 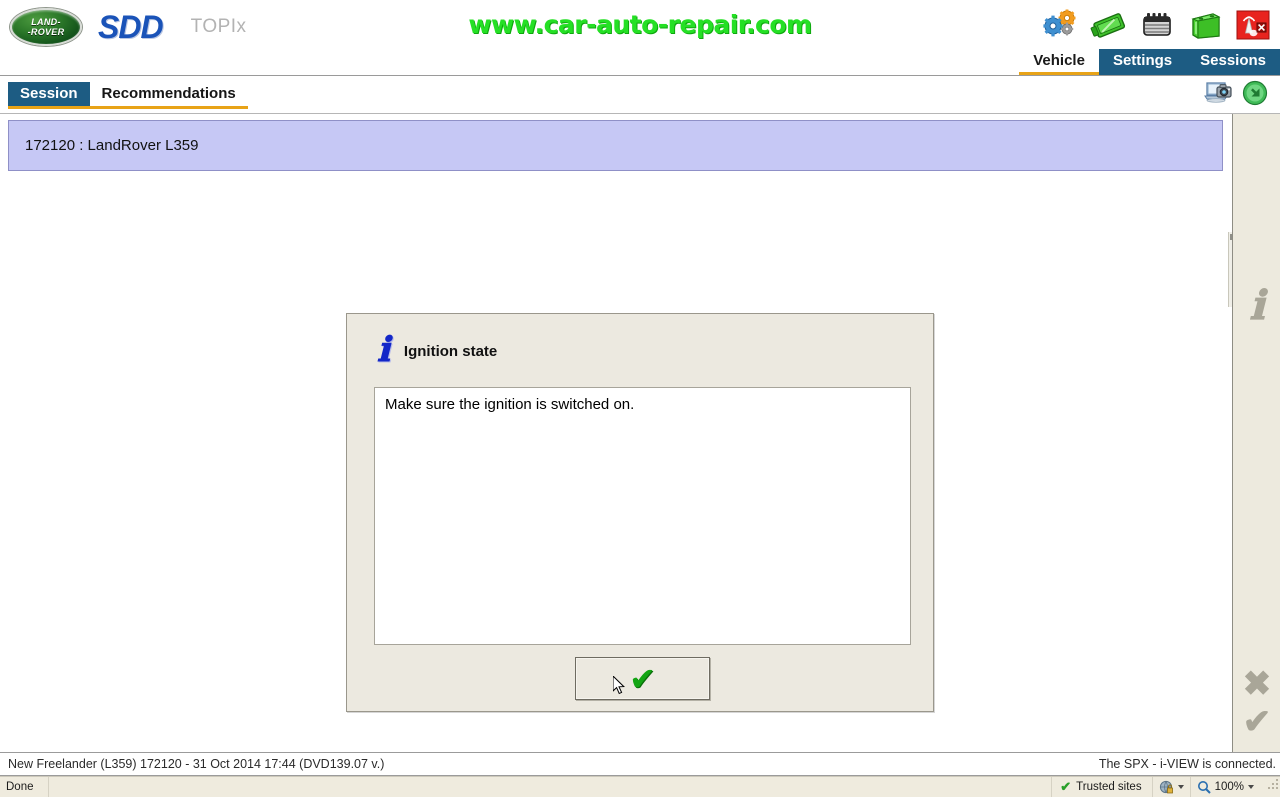 I want to click on header-icon-tray, so click(x=1157, y=25).